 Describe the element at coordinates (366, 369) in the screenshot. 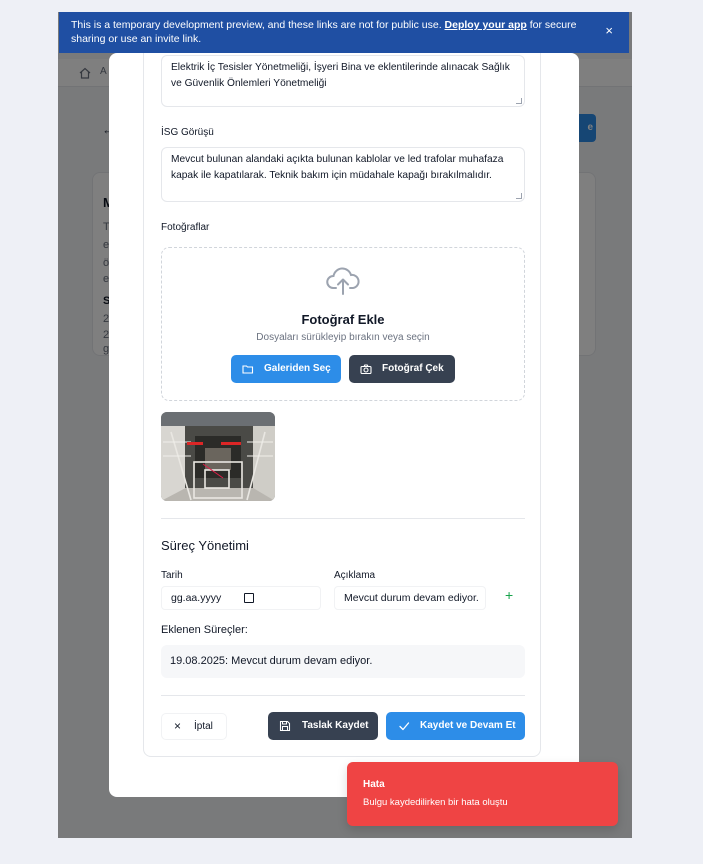

I see `camera-icon` at that location.